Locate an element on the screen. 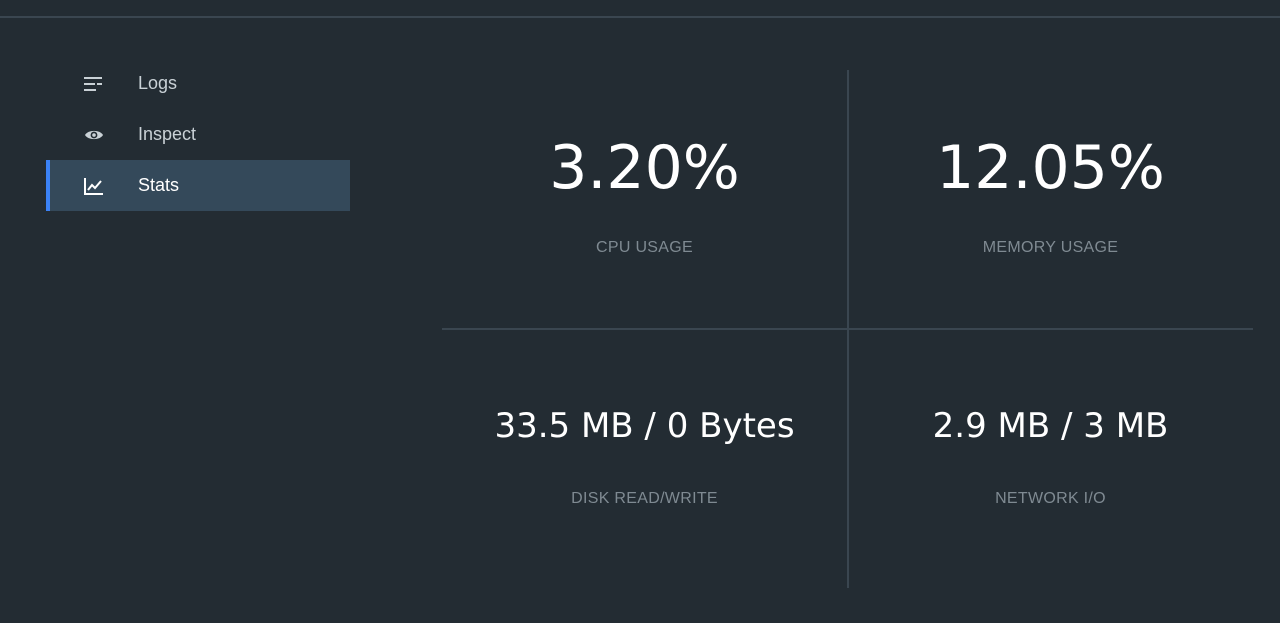 This screenshot has height=623, width=1280. sidebar-item-stats: Stats is located at coordinates (198, 185).